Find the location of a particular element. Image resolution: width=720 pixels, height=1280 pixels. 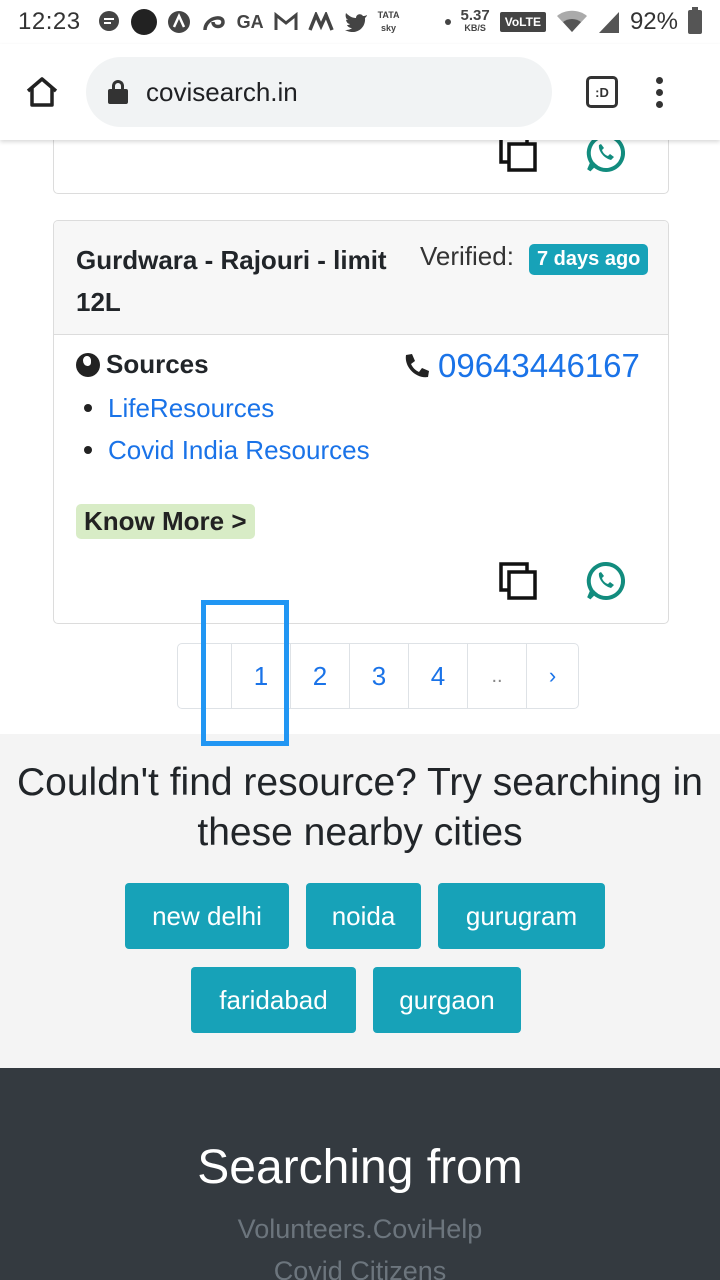

page-2-button: 2 is located at coordinates (319, 676).